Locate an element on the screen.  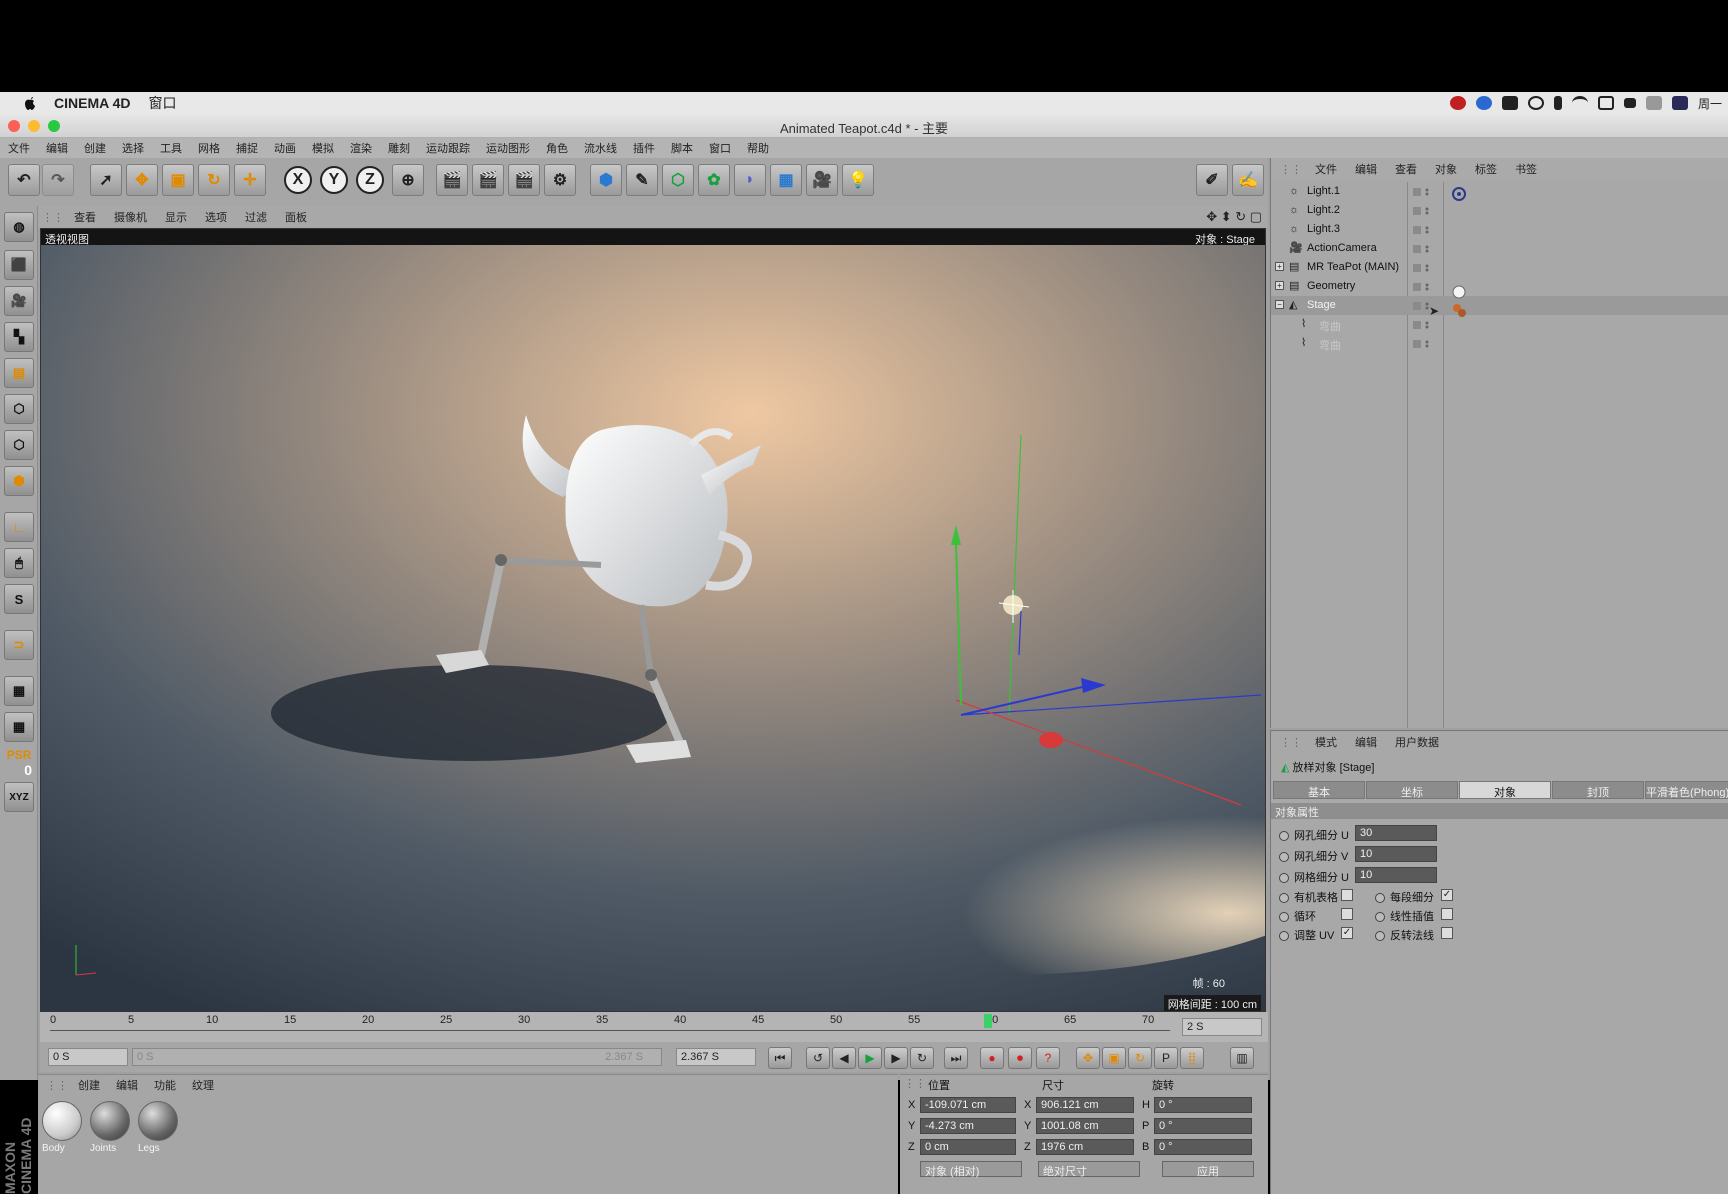
menu-item: 捕捉 is located at coordinates (247, 148).